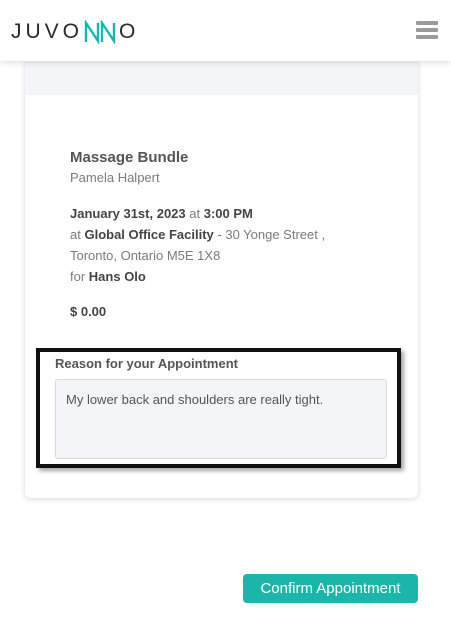  I want to click on app-header: JUVO O, so click(225, 30).